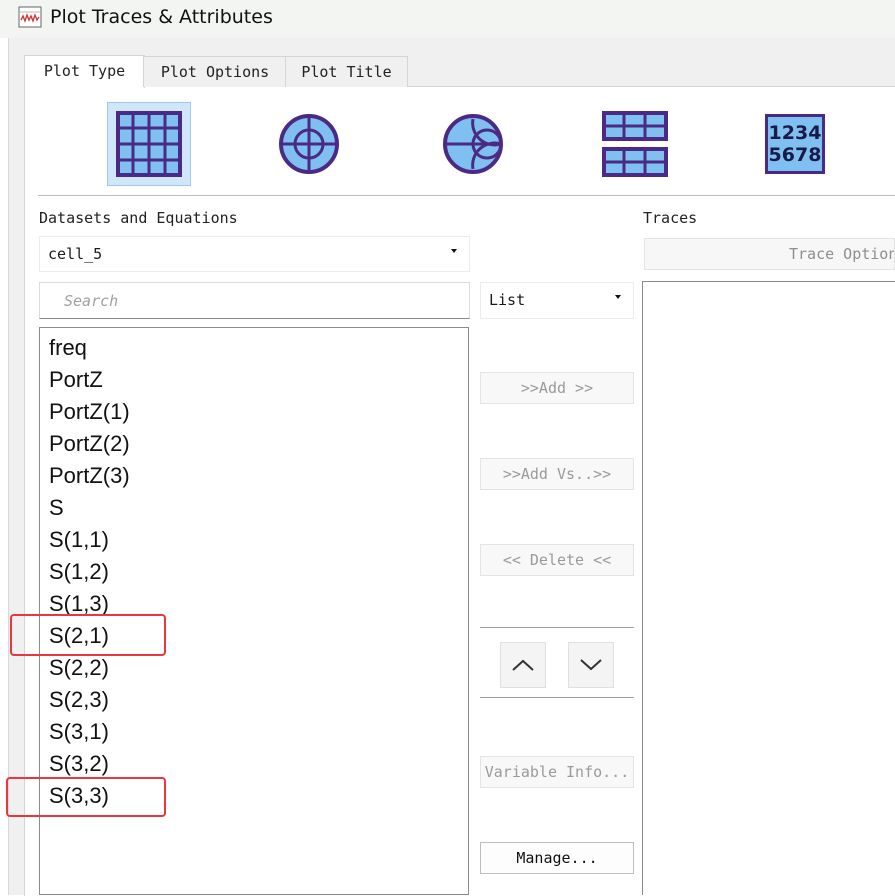 The width and height of the screenshot is (895, 896). I want to click on search-input, so click(254, 301).